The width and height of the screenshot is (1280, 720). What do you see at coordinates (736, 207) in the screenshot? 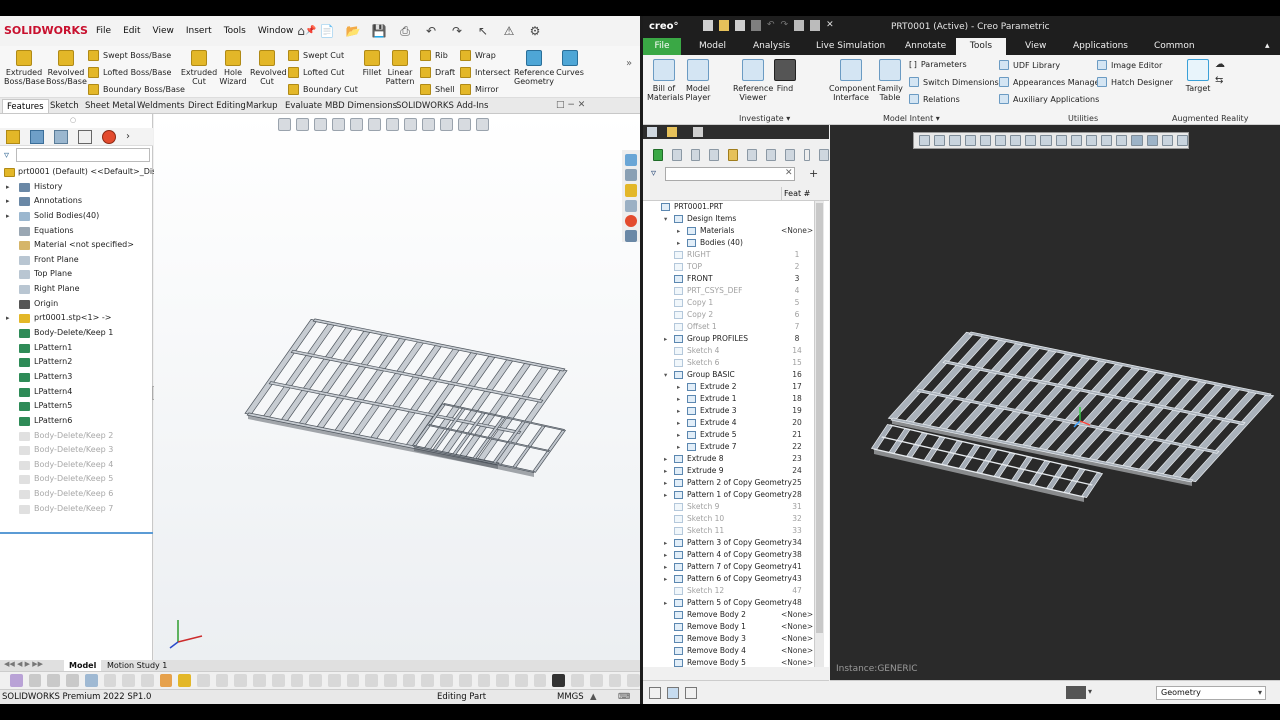
I see `model-tree-item: PRT0001.PRT` at bounding box center [736, 207].